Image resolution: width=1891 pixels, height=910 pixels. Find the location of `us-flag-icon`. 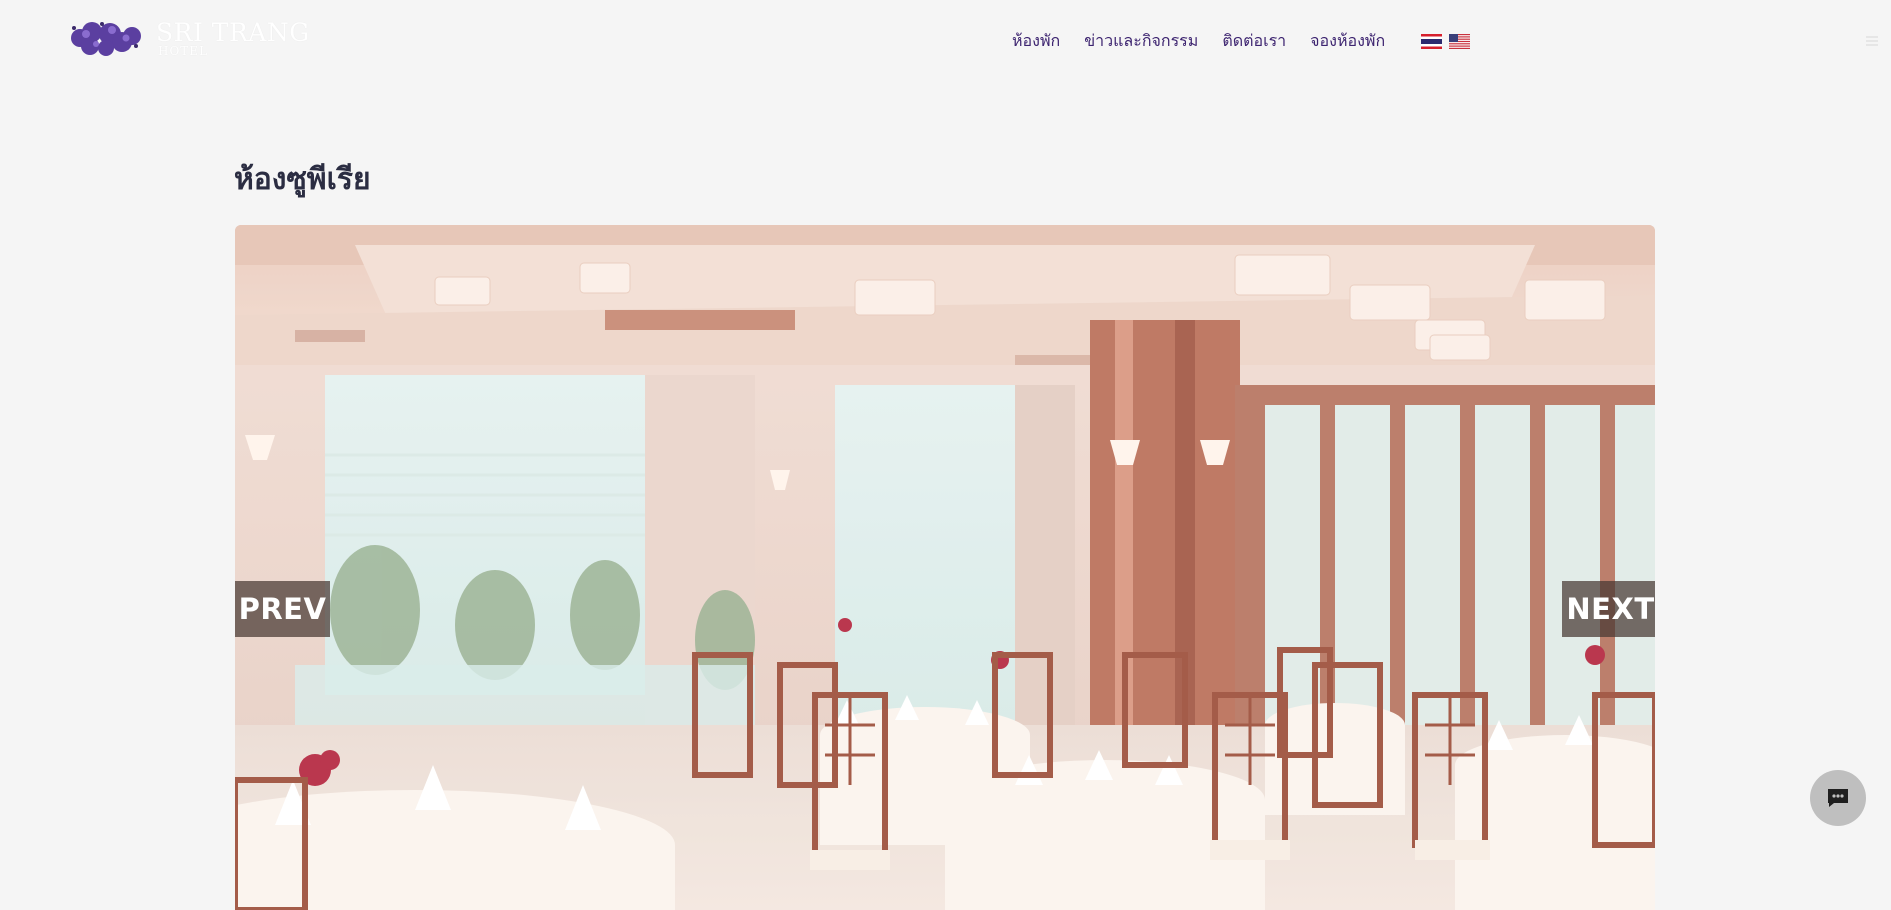

us-flag-icon is located at coordinates (1460, 41).